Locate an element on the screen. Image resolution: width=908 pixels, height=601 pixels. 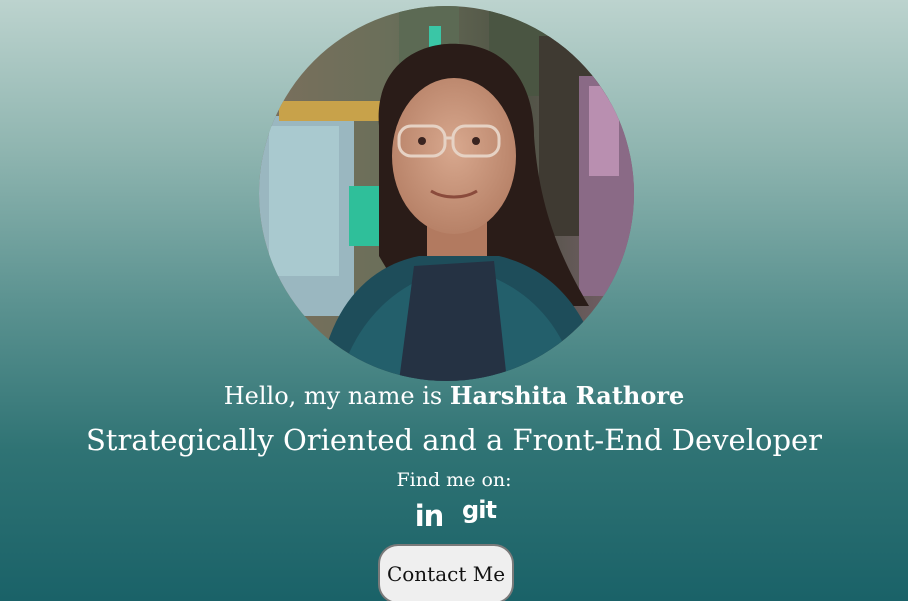
github-icon: git is located at coordinates (479, 510).